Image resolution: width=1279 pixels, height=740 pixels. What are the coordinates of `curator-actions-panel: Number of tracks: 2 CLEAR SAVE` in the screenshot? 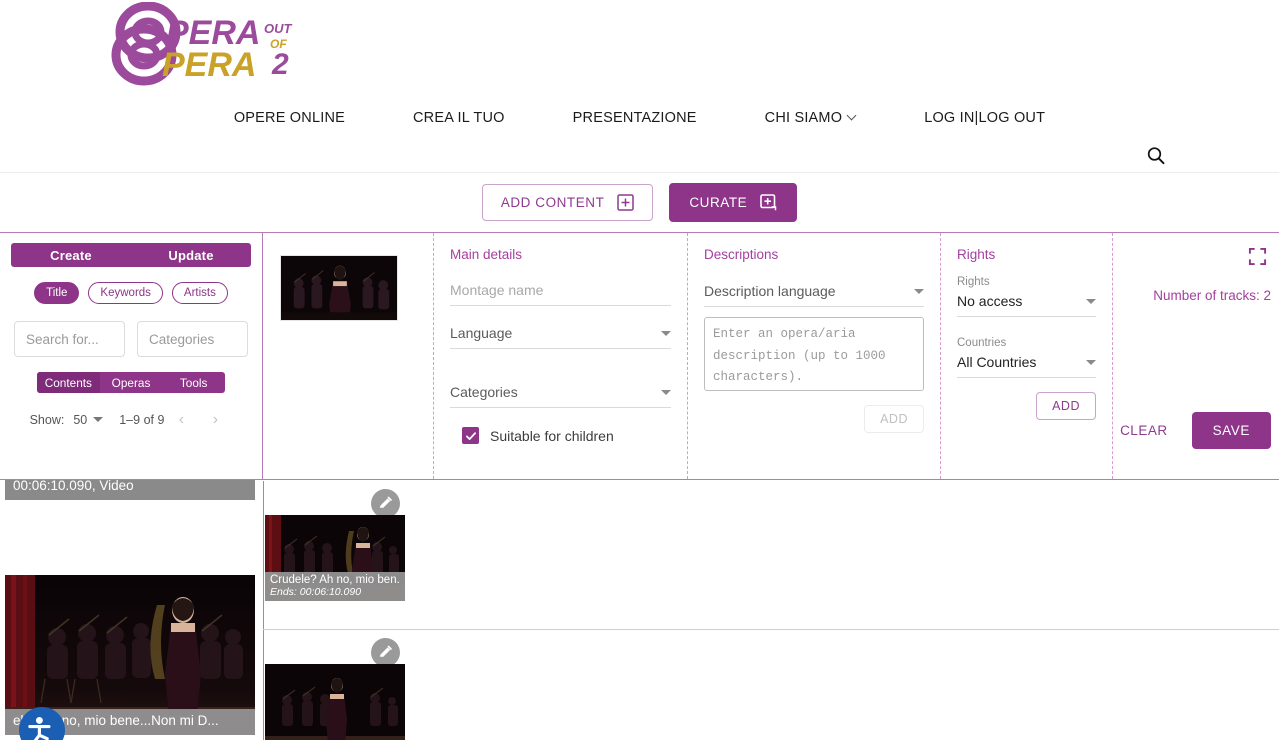 It's located at (1196, 356).